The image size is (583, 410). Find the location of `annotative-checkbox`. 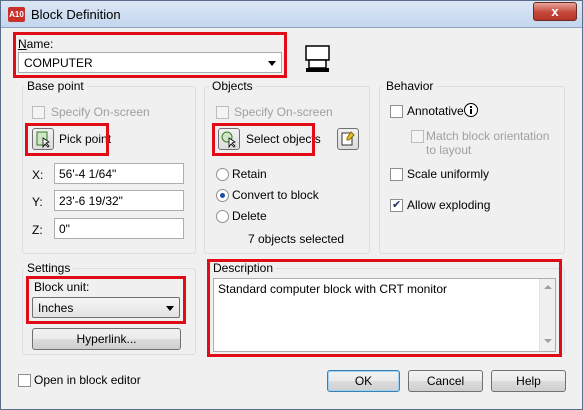

annotative-checkbox is located at coordinates (396, 111).